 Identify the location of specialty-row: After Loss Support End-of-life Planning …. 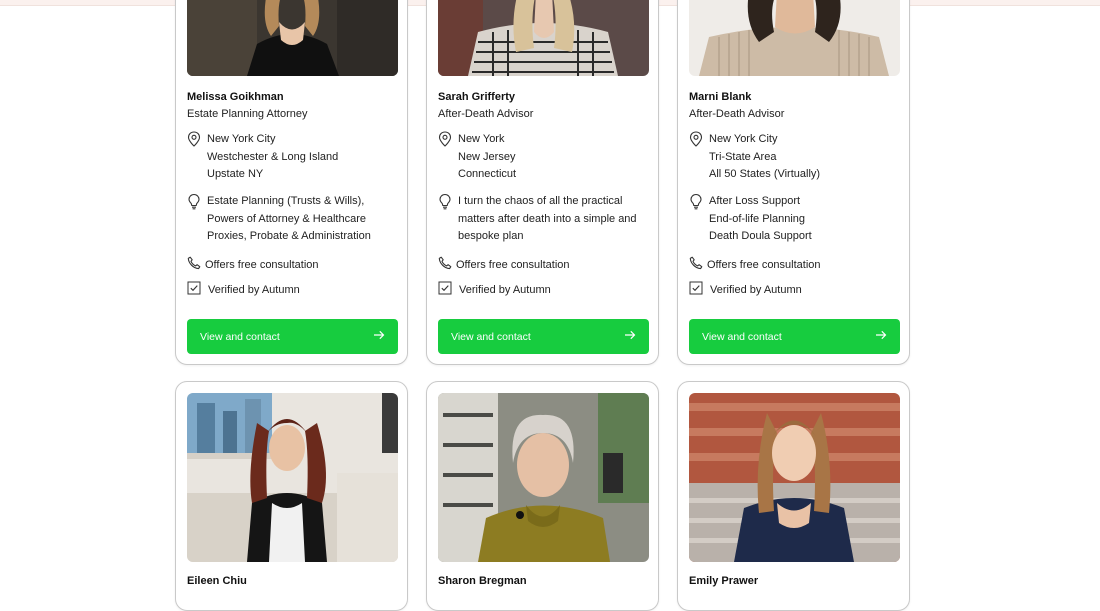
(795, 219).